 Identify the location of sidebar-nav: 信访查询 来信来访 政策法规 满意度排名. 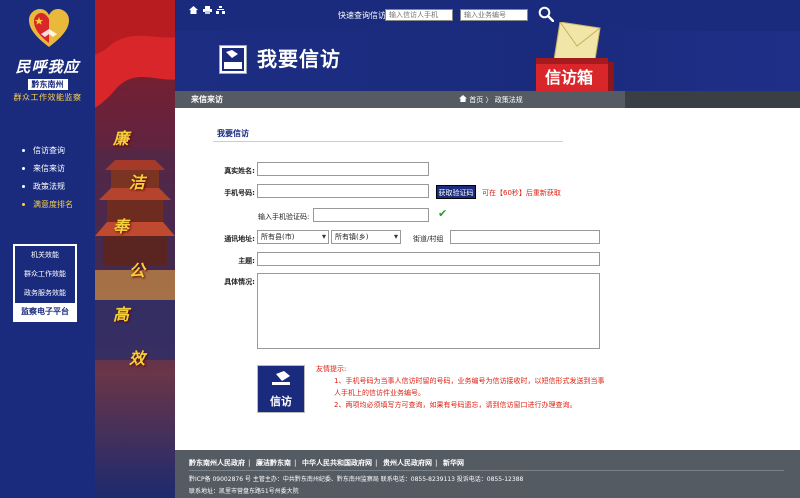
(47, 179).